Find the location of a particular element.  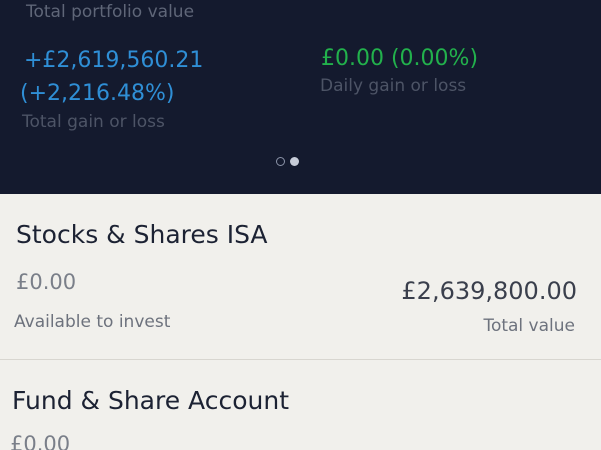

total-gain-value: +£2,619,560.21 is located at coordinates (114, 60).